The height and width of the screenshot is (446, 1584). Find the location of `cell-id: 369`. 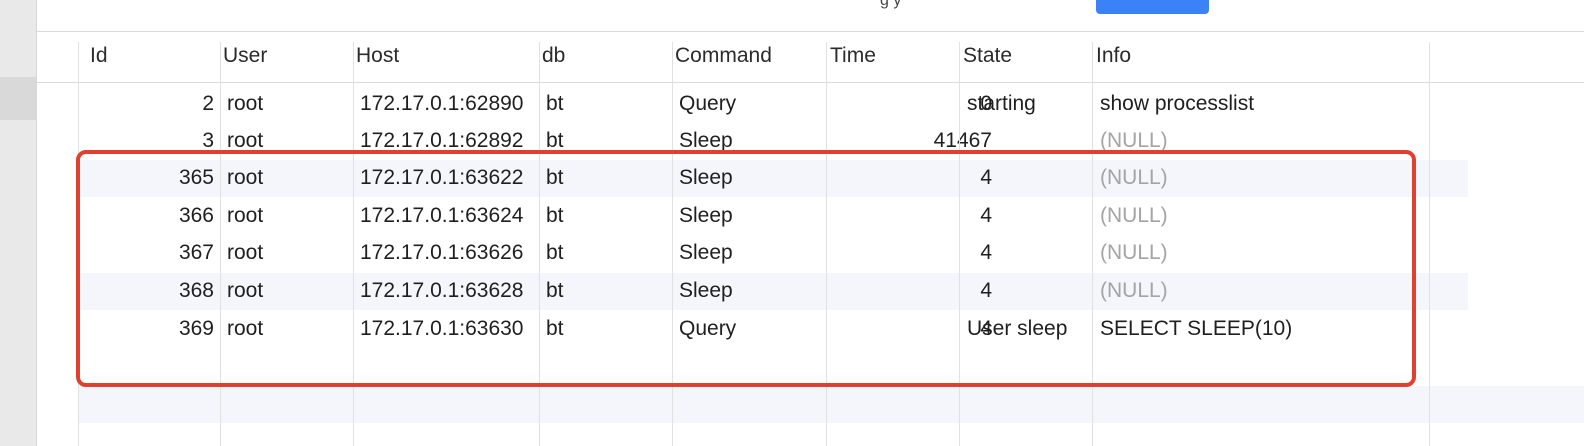

cell-id: 369 is located at coordinates (196, 328).